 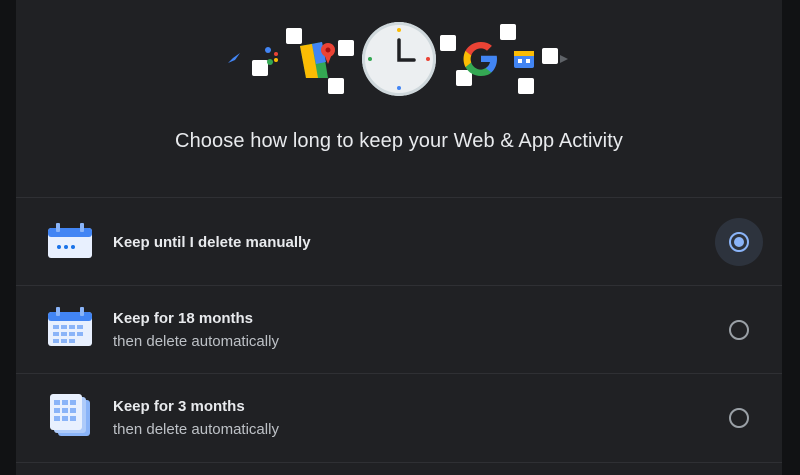 I want to click on play-icon, so click(x=564, y=59).